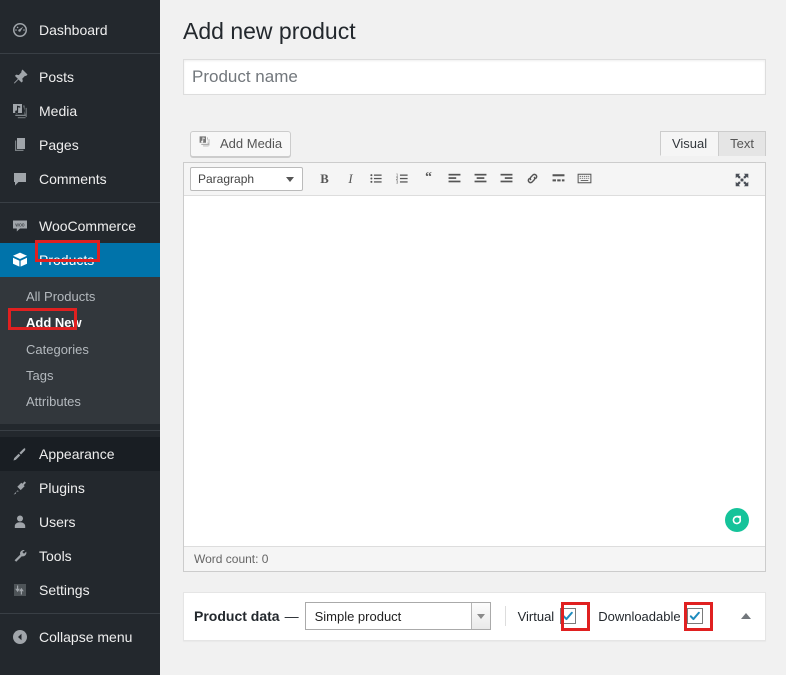 The width and height of the screenshot is (786, 675). I want to click on dashboard-icon, so click(20, 30).